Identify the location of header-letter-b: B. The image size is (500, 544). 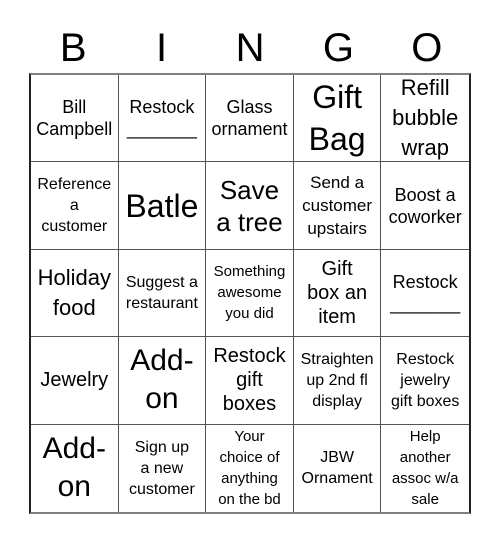
(73, 48).